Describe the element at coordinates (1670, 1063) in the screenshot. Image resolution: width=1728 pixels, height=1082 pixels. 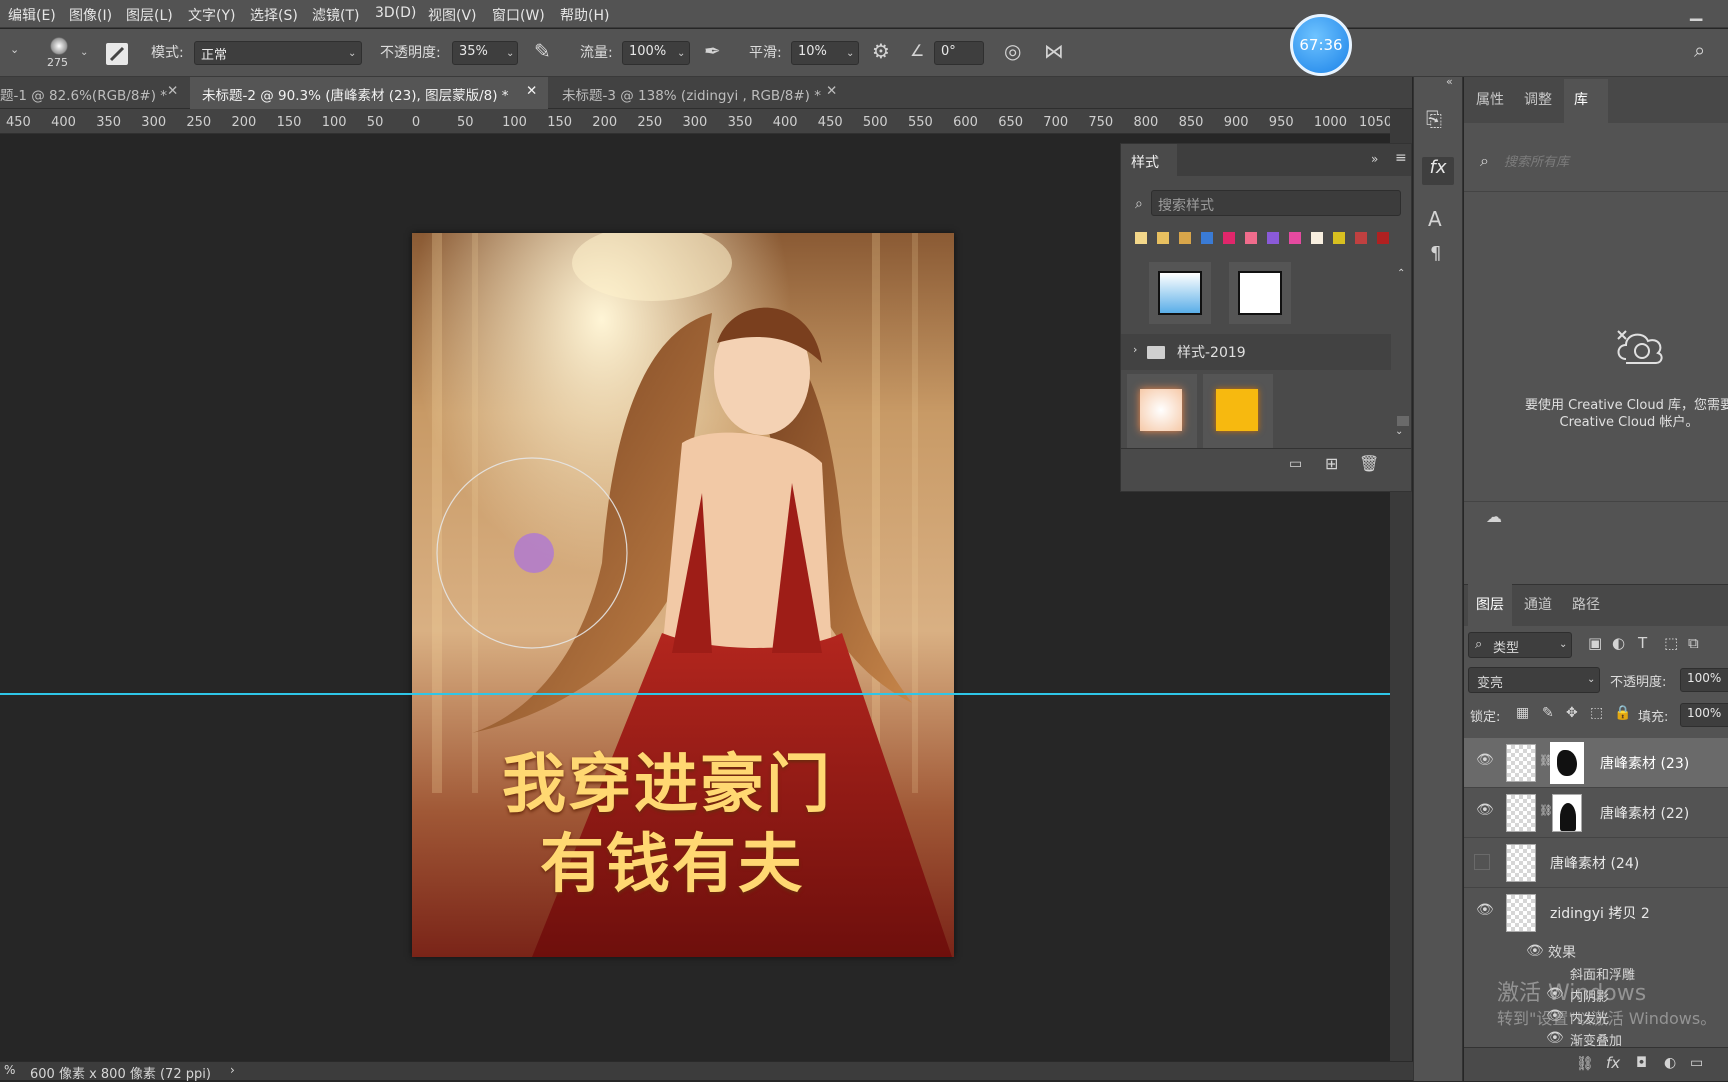
I see `adjustment-layer-icon: ◐` at that location.